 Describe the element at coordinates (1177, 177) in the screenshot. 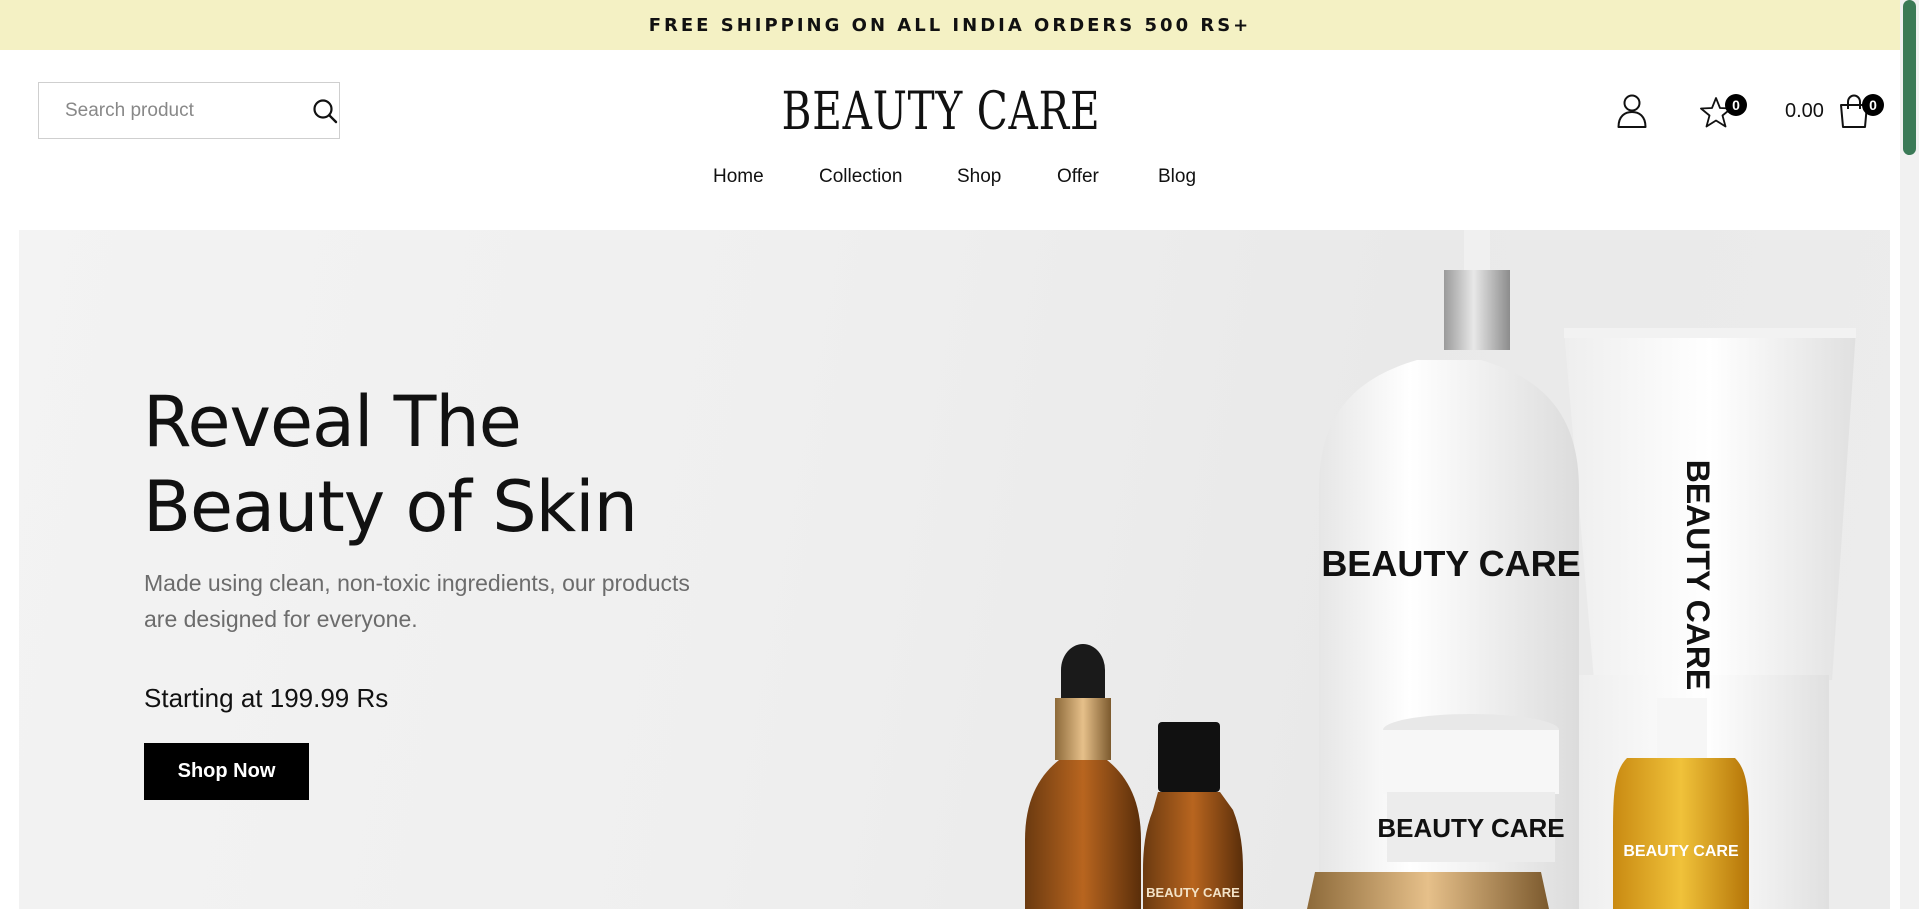

I see `nav-item-blog: Blog` at that location.